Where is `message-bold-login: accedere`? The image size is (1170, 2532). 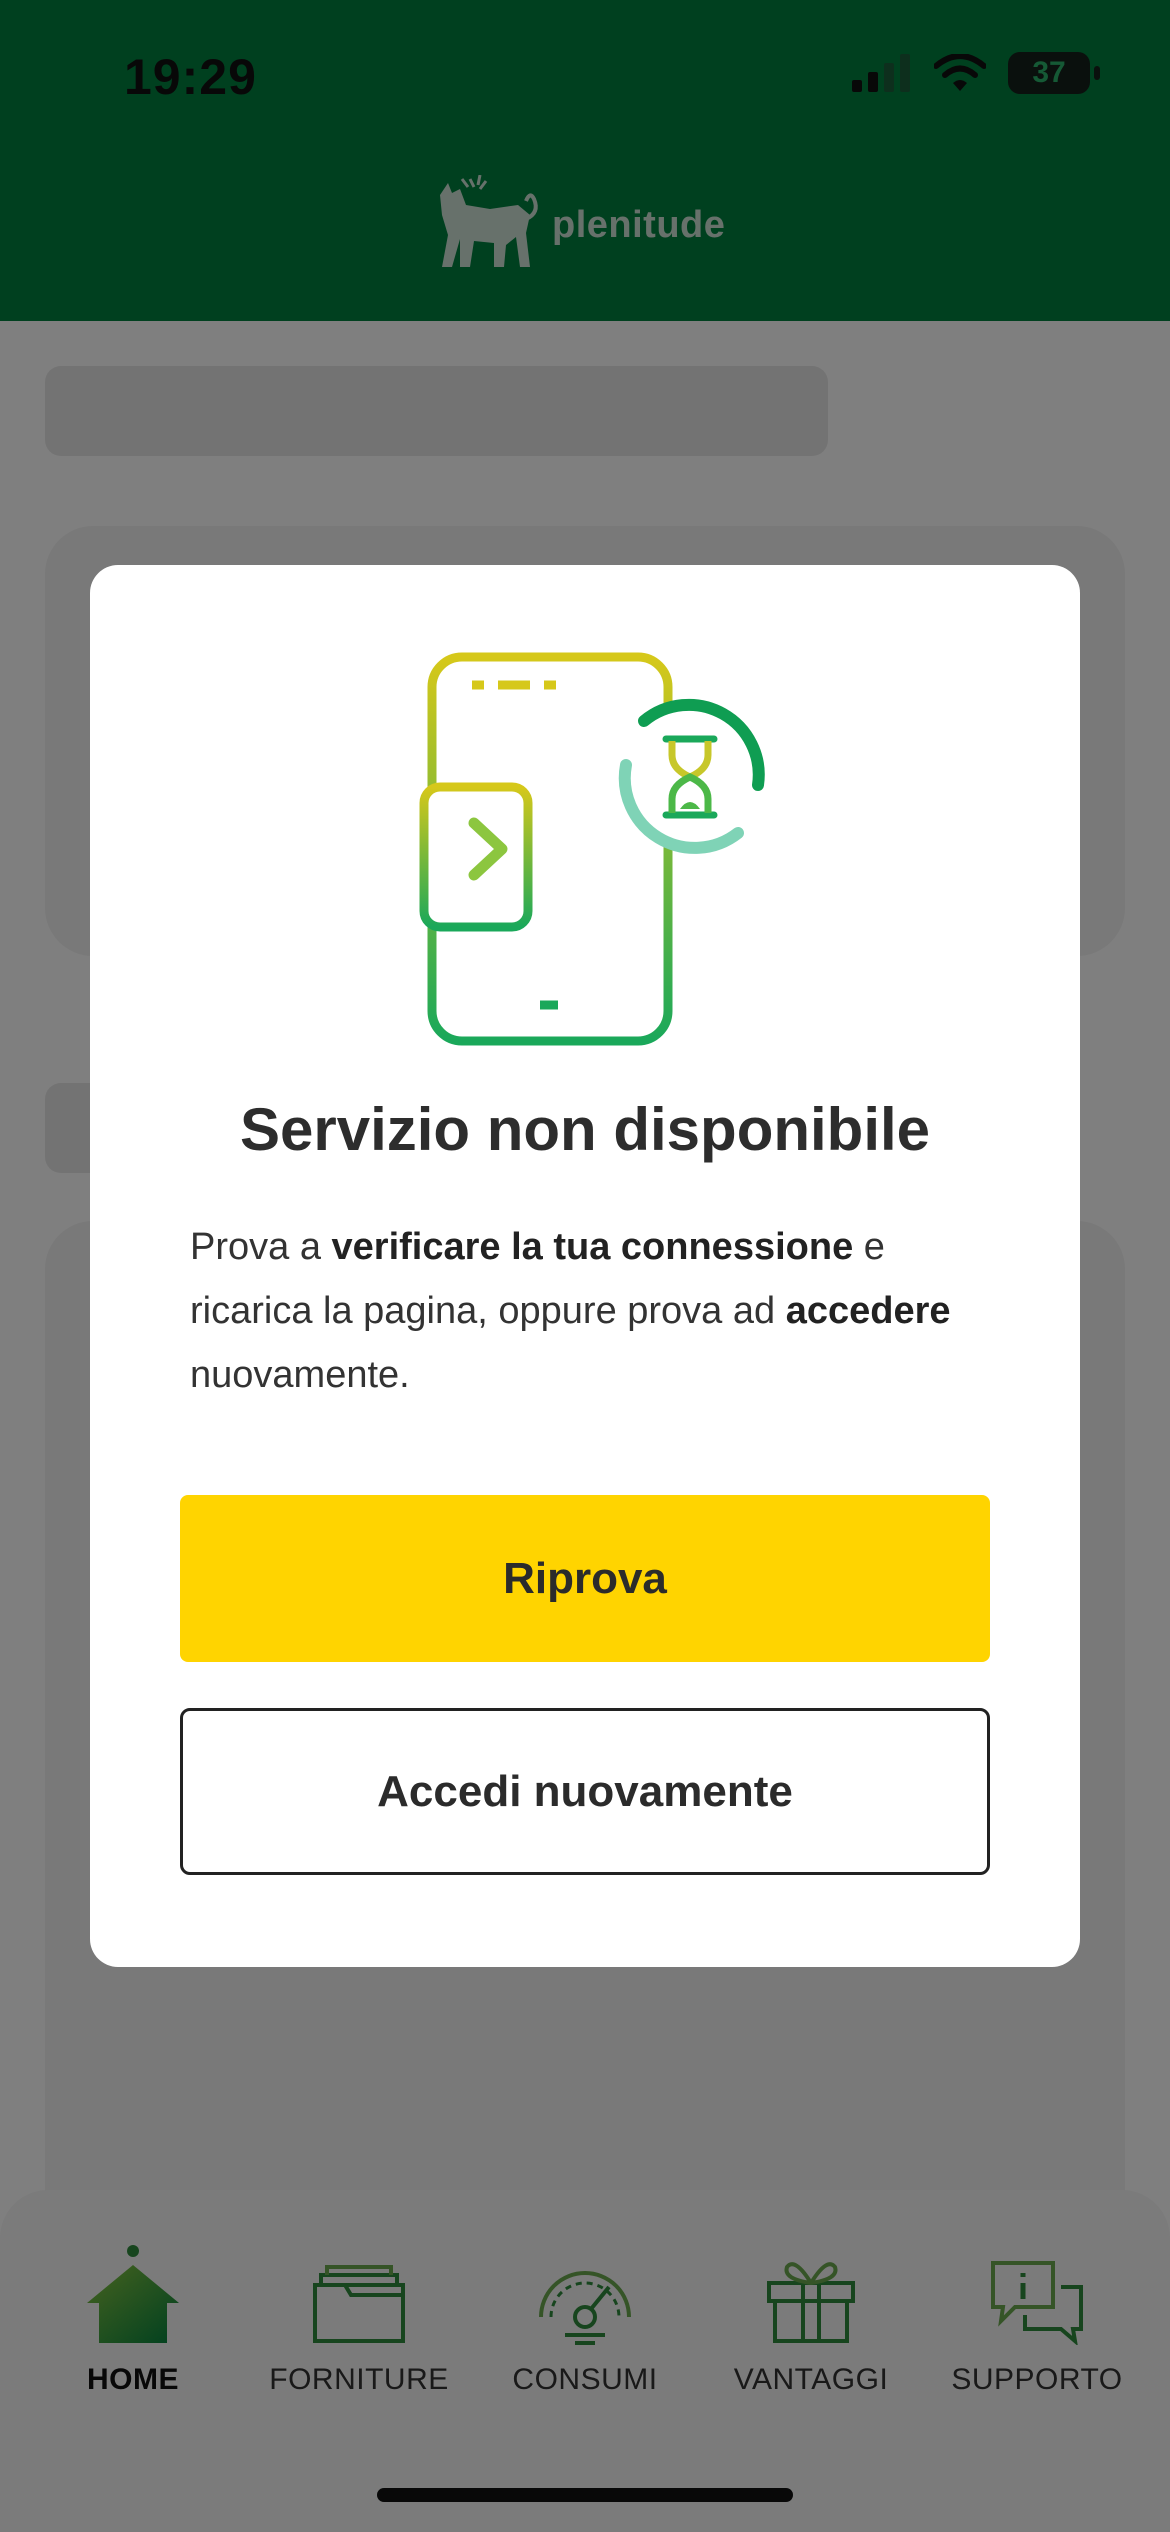
message-bold-login: accedere is located at coordinates (868, 1311).